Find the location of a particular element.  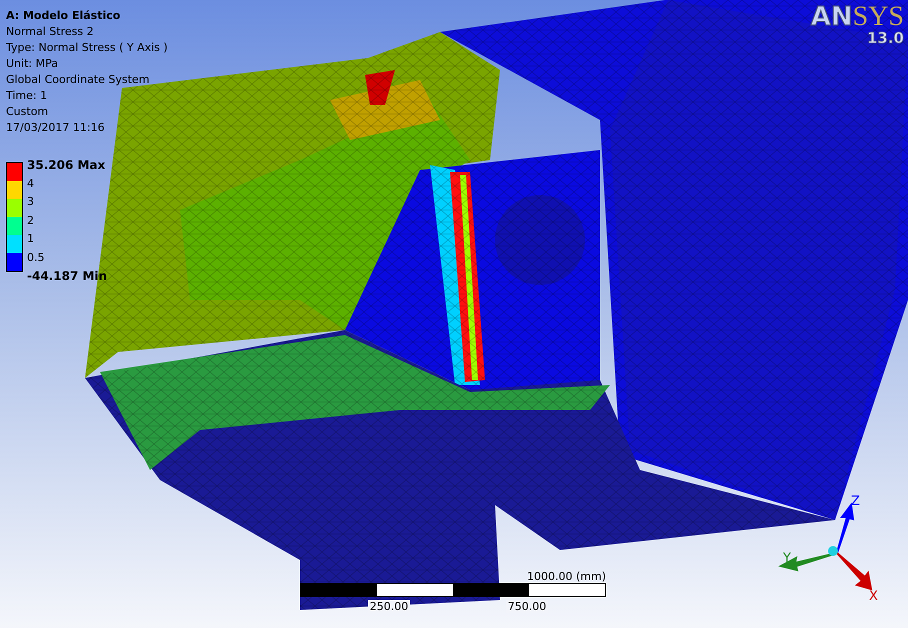

origin-sphere-icon is located at coordinates (833, 551).